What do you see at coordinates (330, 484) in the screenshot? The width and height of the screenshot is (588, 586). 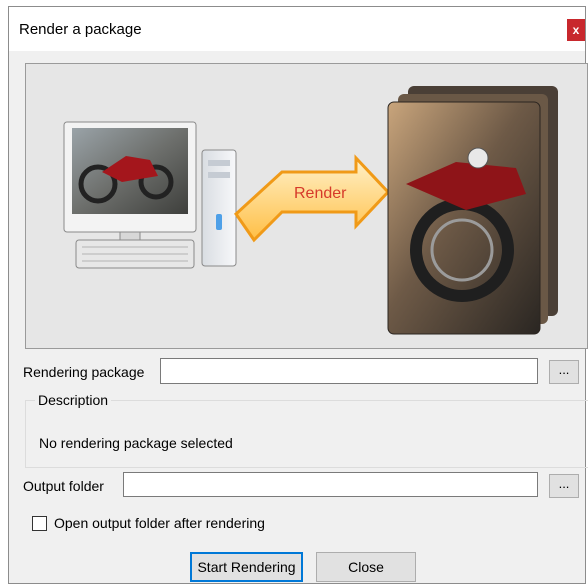 I see `output-folder-input` at bounding box center [330, 484].